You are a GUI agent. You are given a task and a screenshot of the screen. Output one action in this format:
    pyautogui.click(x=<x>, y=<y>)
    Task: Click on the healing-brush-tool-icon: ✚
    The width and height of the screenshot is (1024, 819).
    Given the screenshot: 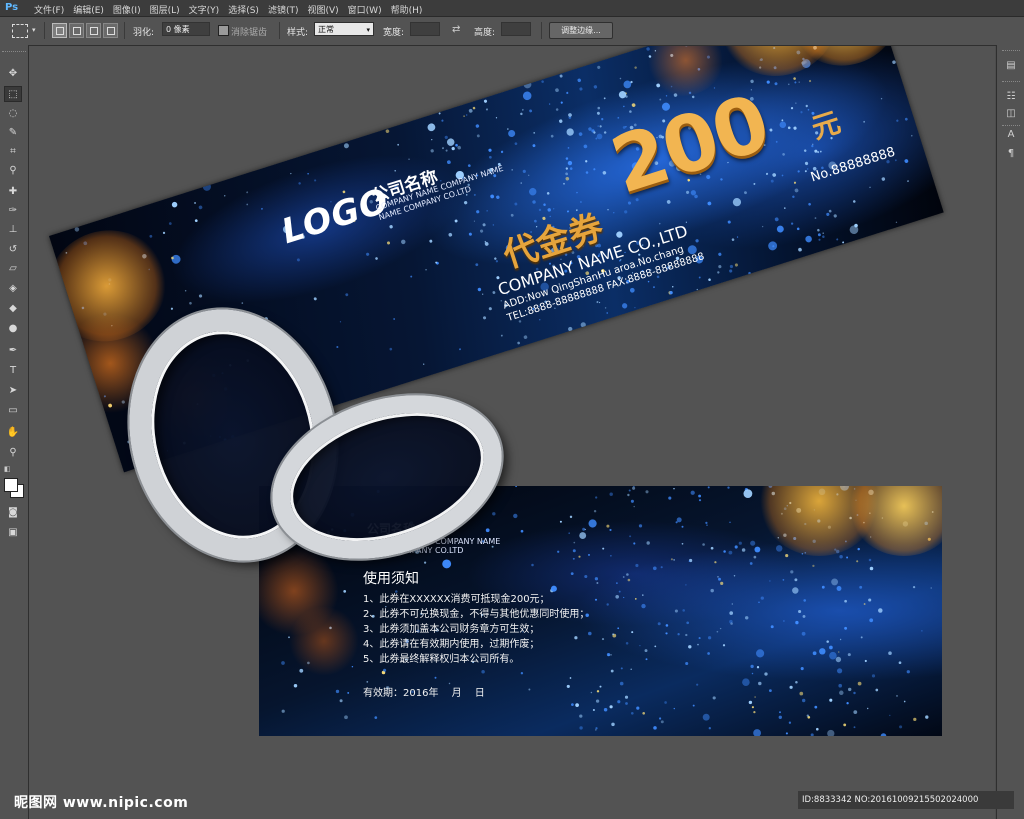 What is the action you would take?
    pyautogui.click(x=13, y=192)
    